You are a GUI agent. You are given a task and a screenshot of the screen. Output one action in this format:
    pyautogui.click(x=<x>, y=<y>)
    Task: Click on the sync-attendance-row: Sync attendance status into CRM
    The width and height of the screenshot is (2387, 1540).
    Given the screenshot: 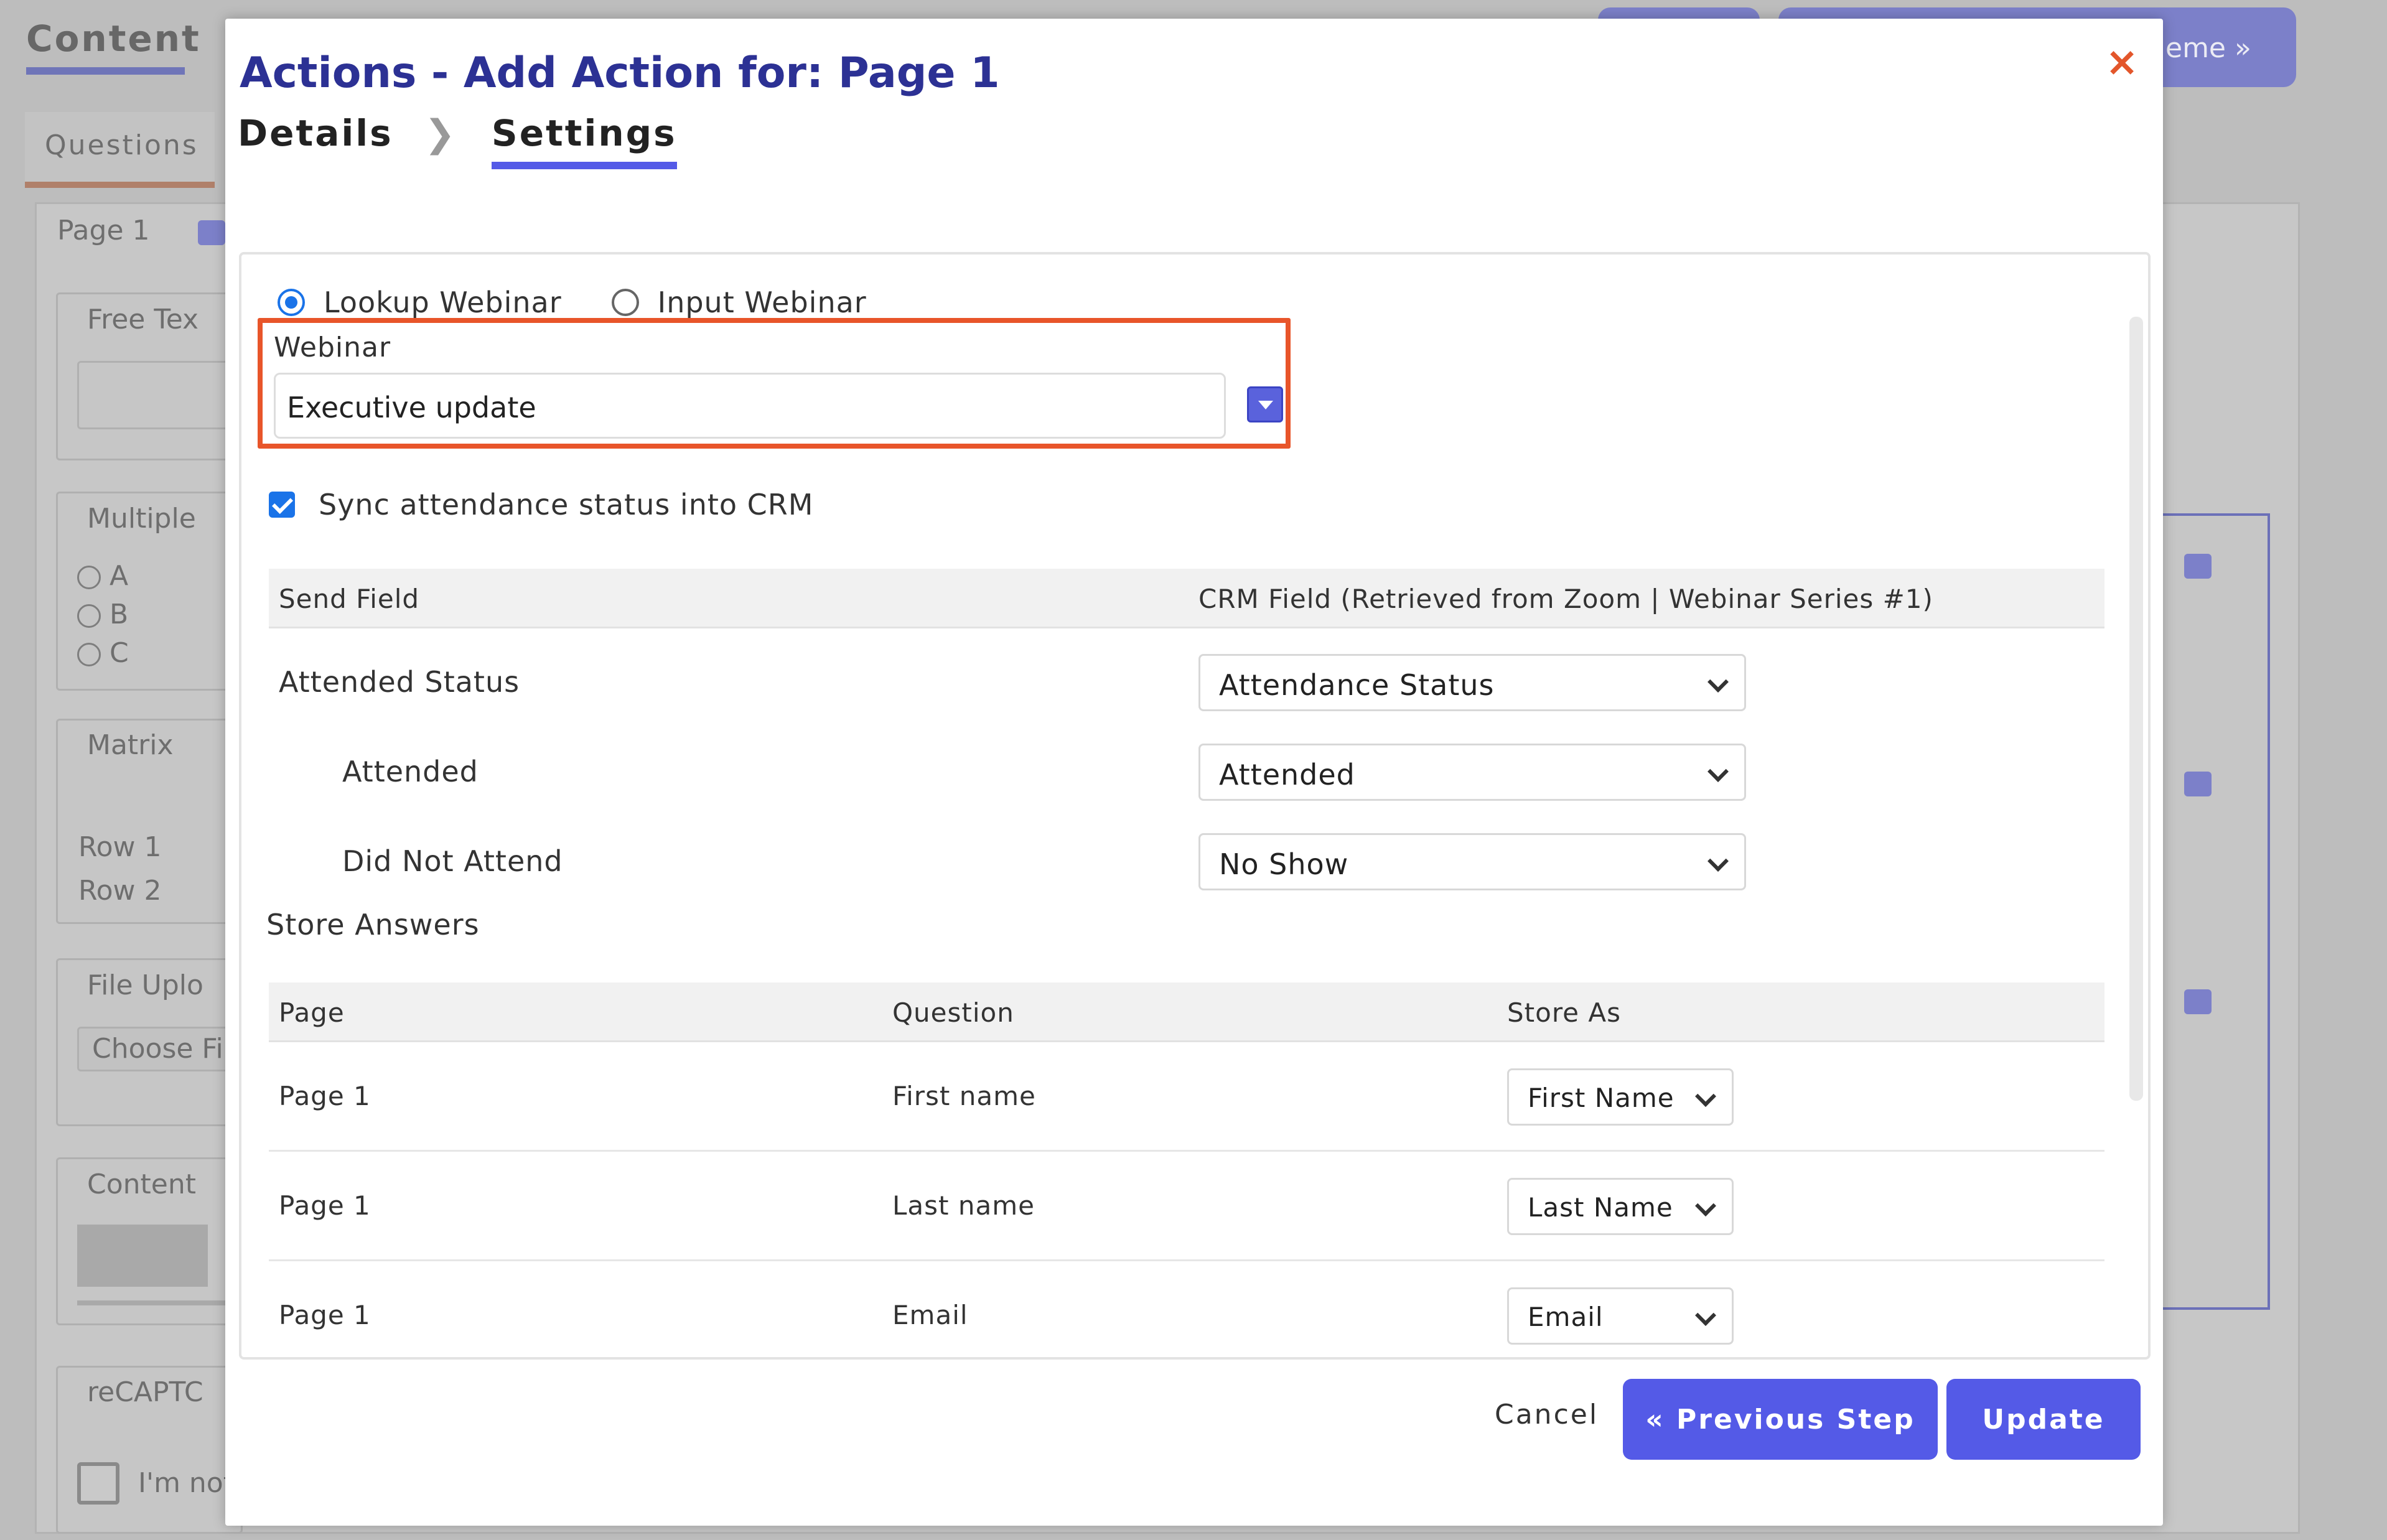 What is the action you would take?
    pyautogui.click(x=541, y=504)
    